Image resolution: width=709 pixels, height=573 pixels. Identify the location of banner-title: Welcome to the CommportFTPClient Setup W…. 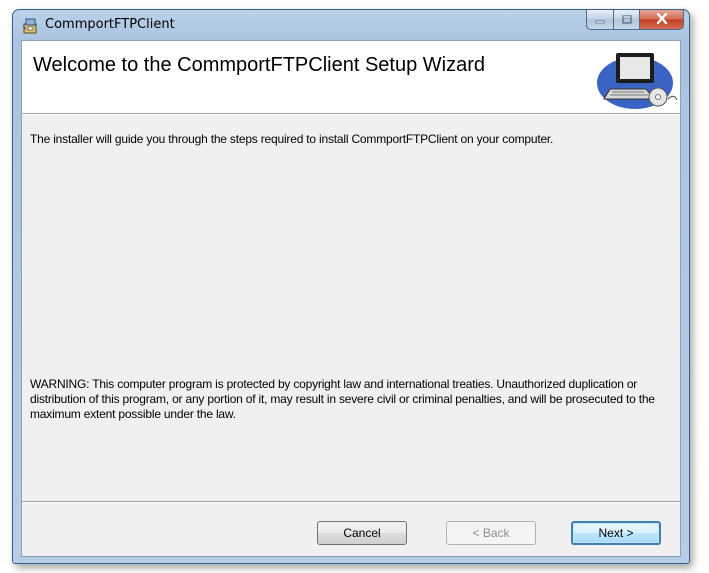
(259, 65).